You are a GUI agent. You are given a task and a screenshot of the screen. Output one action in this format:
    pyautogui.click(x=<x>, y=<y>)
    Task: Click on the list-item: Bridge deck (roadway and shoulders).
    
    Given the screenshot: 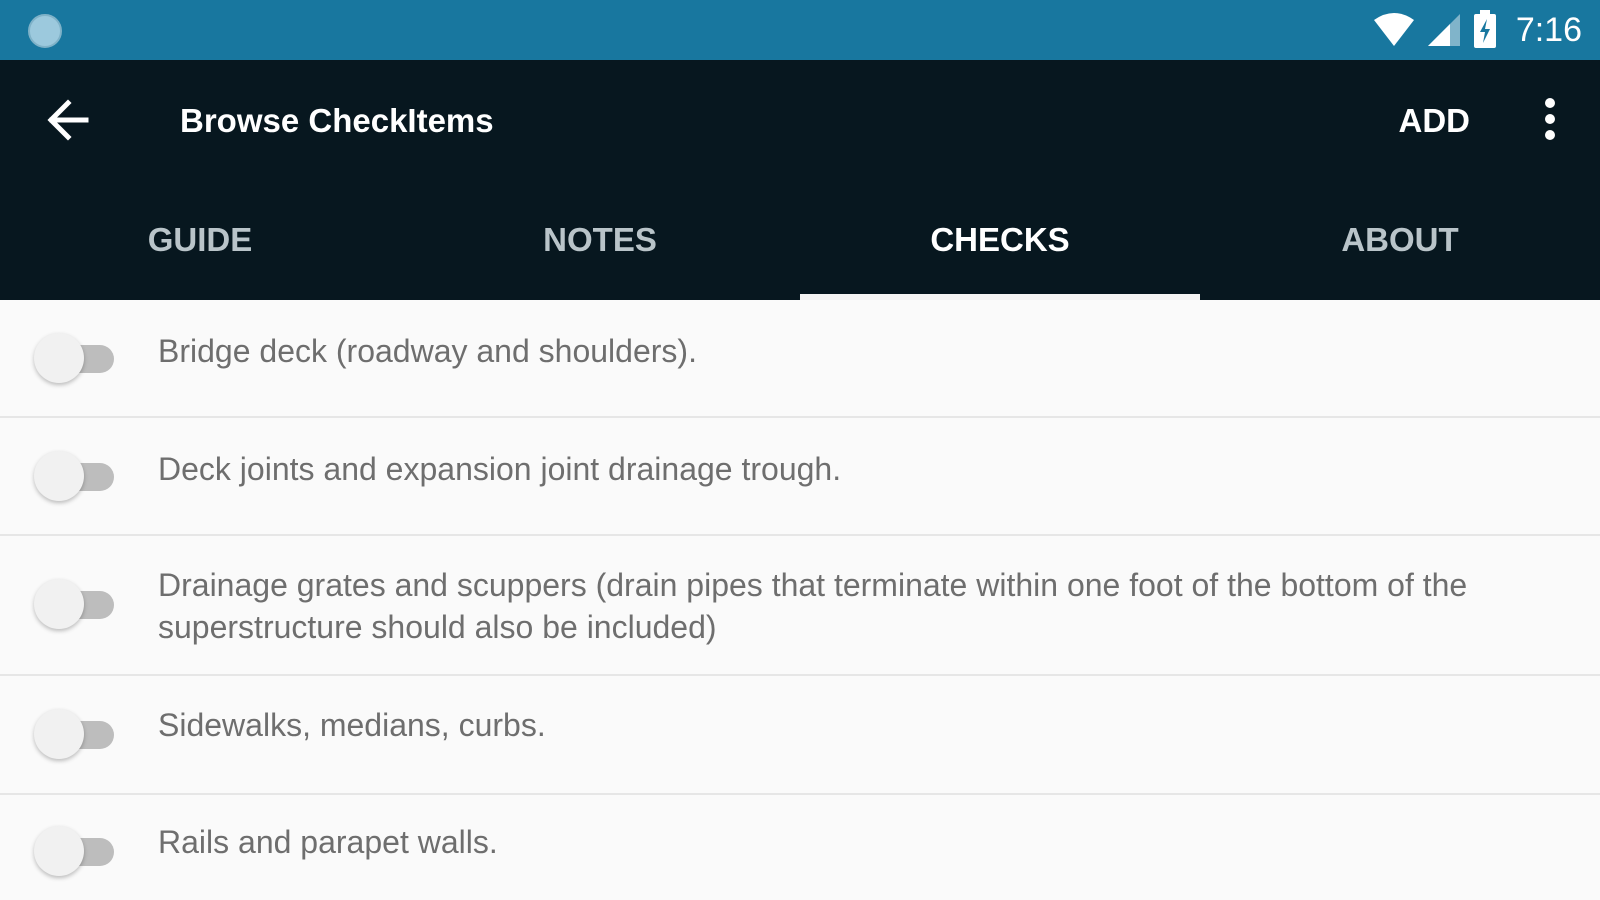 What is the action you would take?
    pyautogui.click(x=800, y=359)
    